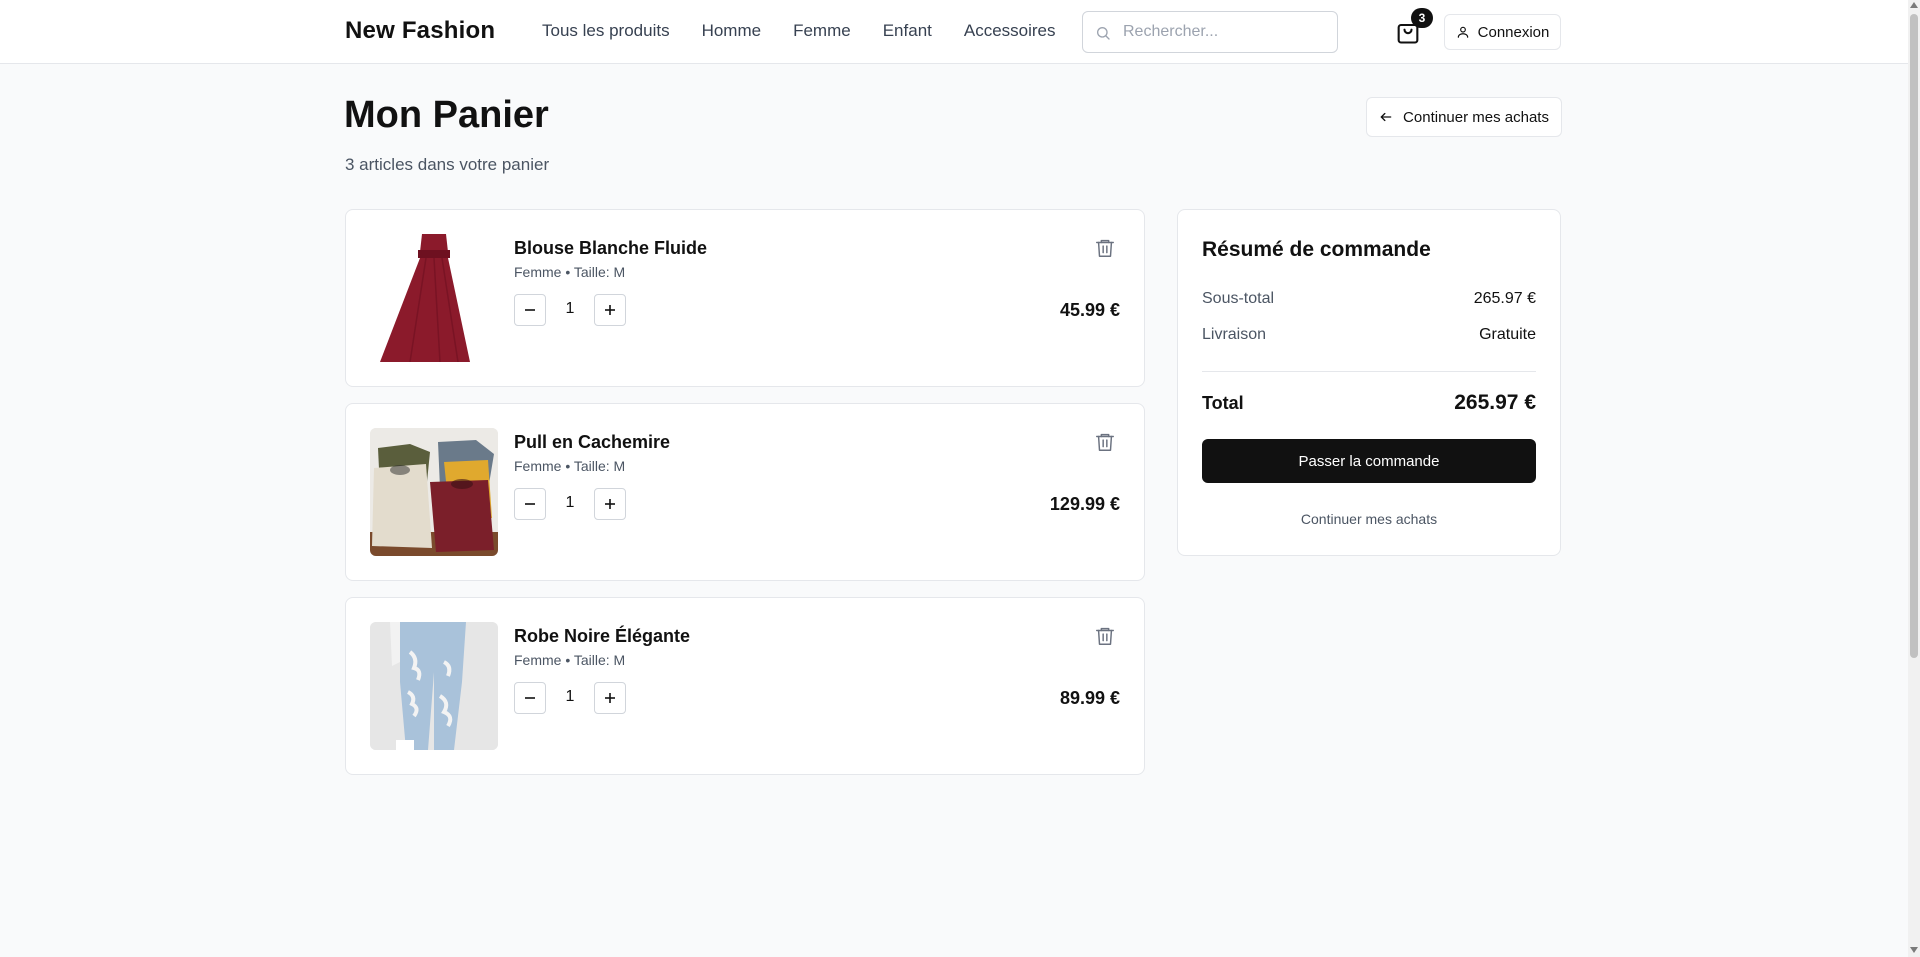 The height and width of the screenshot is (957, 1920). Describe the element at coordinates (1089, 698) in the screenshot. I see `item-price: 89.99 €` at that location.